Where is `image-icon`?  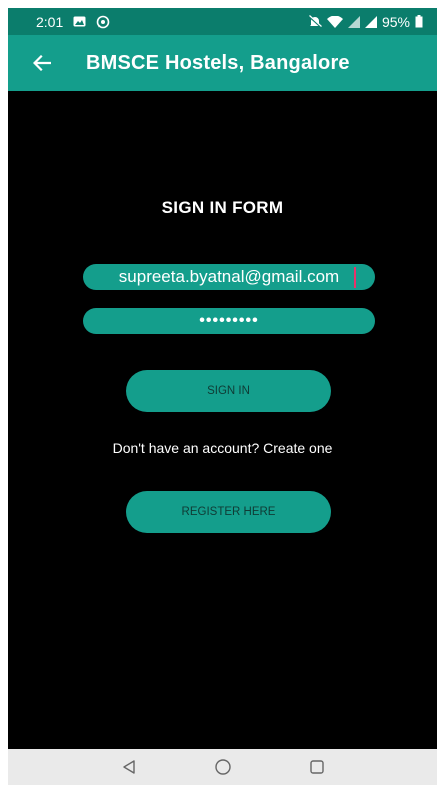
image-icon is located at coordinates (79, 21).